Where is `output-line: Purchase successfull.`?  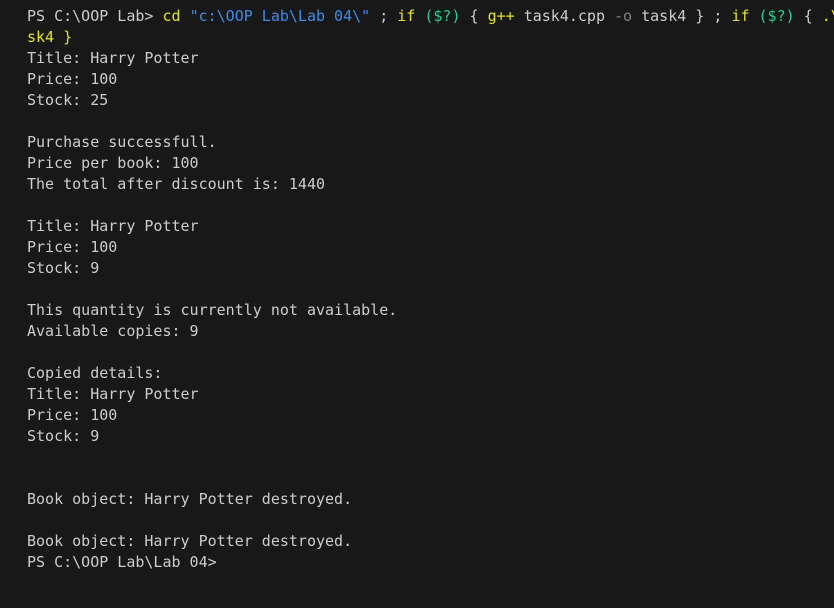
output-line: Purchase successfull. is located at coordinates (122, 142).